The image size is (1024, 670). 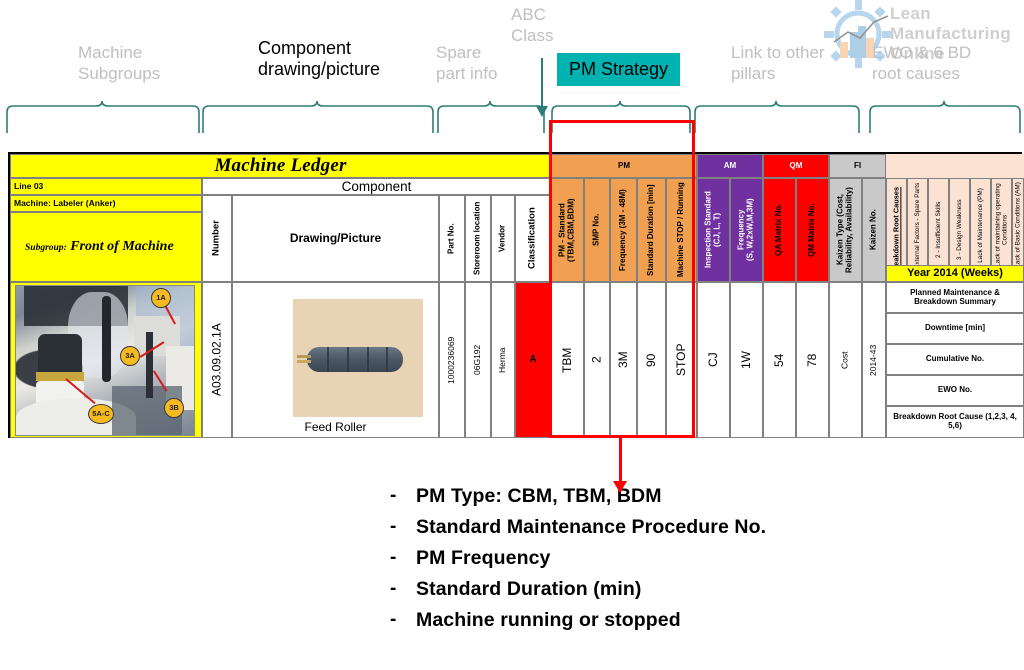 I want to click on ledger-machine: Machine: Labeler (Anker), so click(x=106, y=203).